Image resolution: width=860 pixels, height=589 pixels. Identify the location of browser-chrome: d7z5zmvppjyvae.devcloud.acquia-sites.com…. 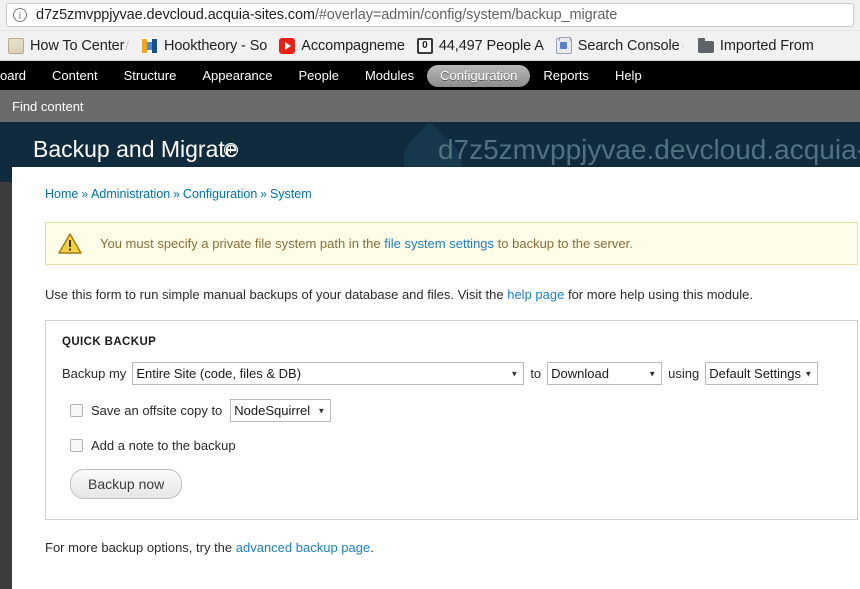
(430, 30).